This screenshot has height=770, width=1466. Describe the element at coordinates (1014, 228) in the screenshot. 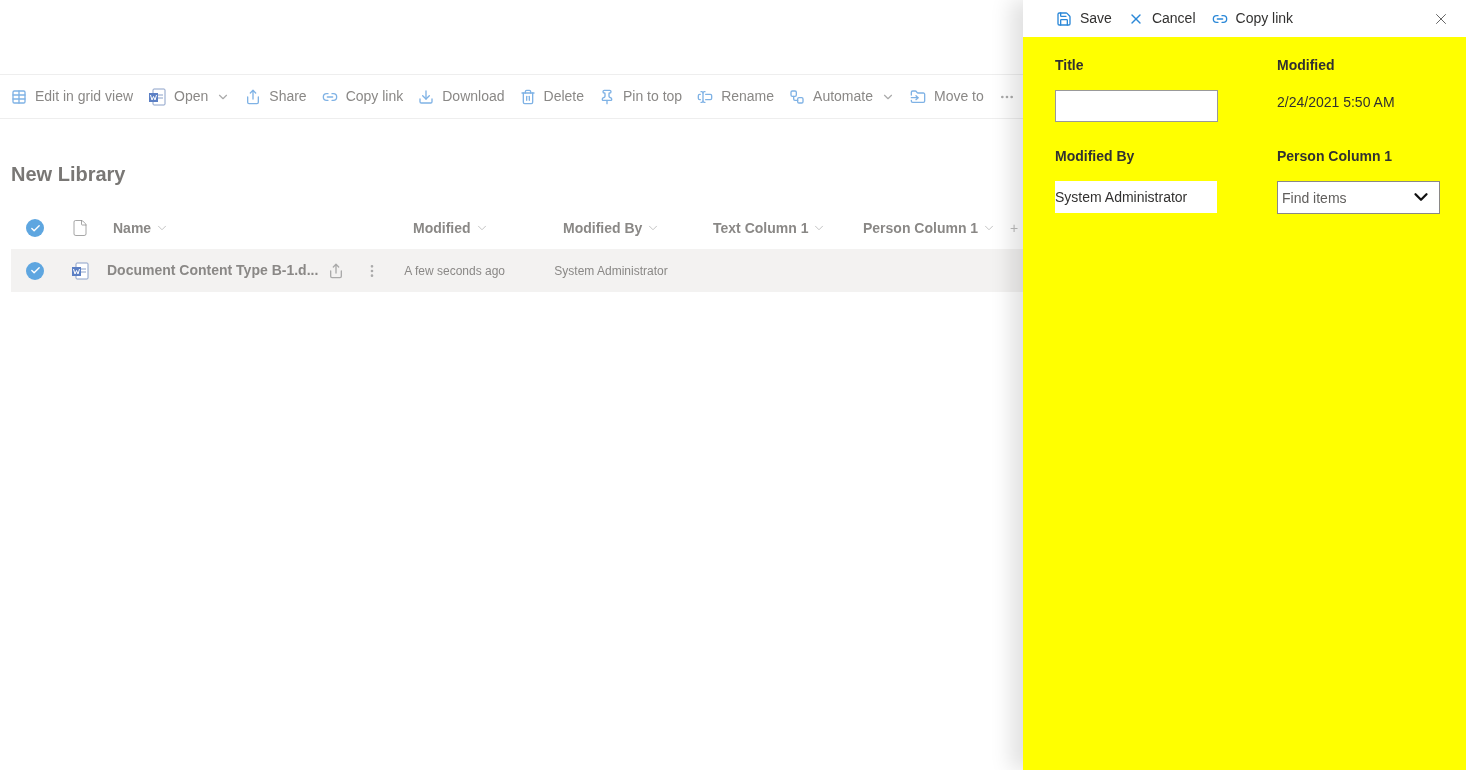

I see `add-column-button: +` at that location.